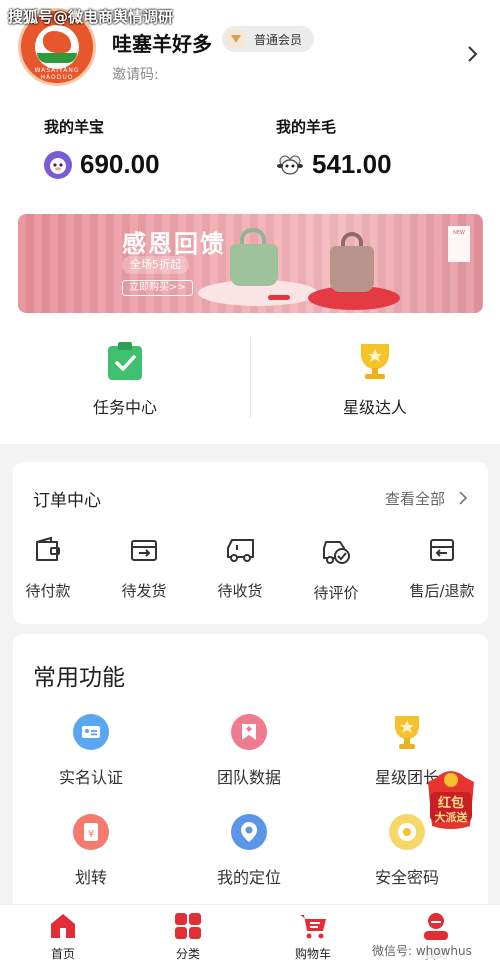  Describe the element at coordinates (125, 361) in the screenshot. I see `task-clipboard-icon` at that location.